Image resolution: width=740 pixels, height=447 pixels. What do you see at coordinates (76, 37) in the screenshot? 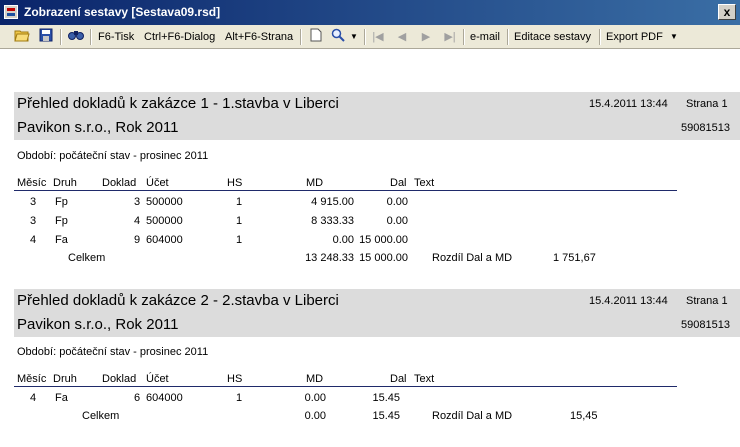
I see `find-icon` at bounding box center [76, 37].